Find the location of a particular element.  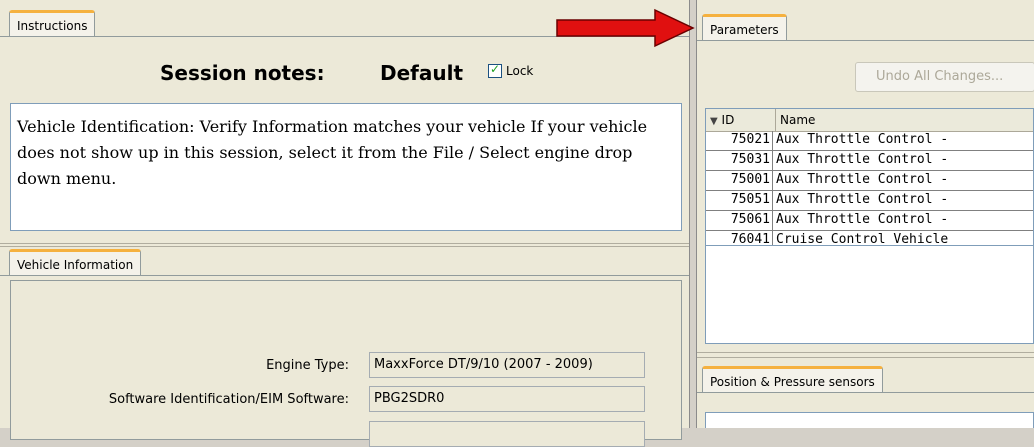

tab-parameters: Parameters is located at coordinates (744, 27).